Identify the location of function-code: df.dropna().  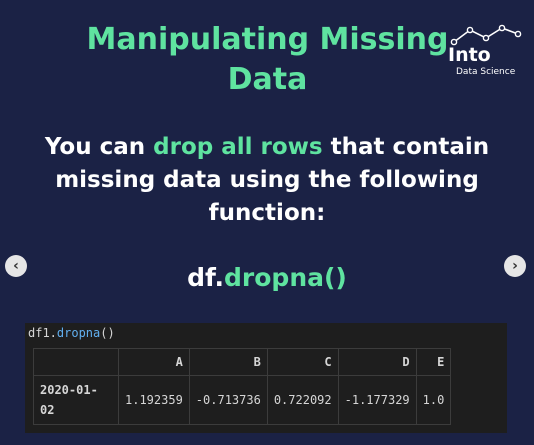
(267, 278).